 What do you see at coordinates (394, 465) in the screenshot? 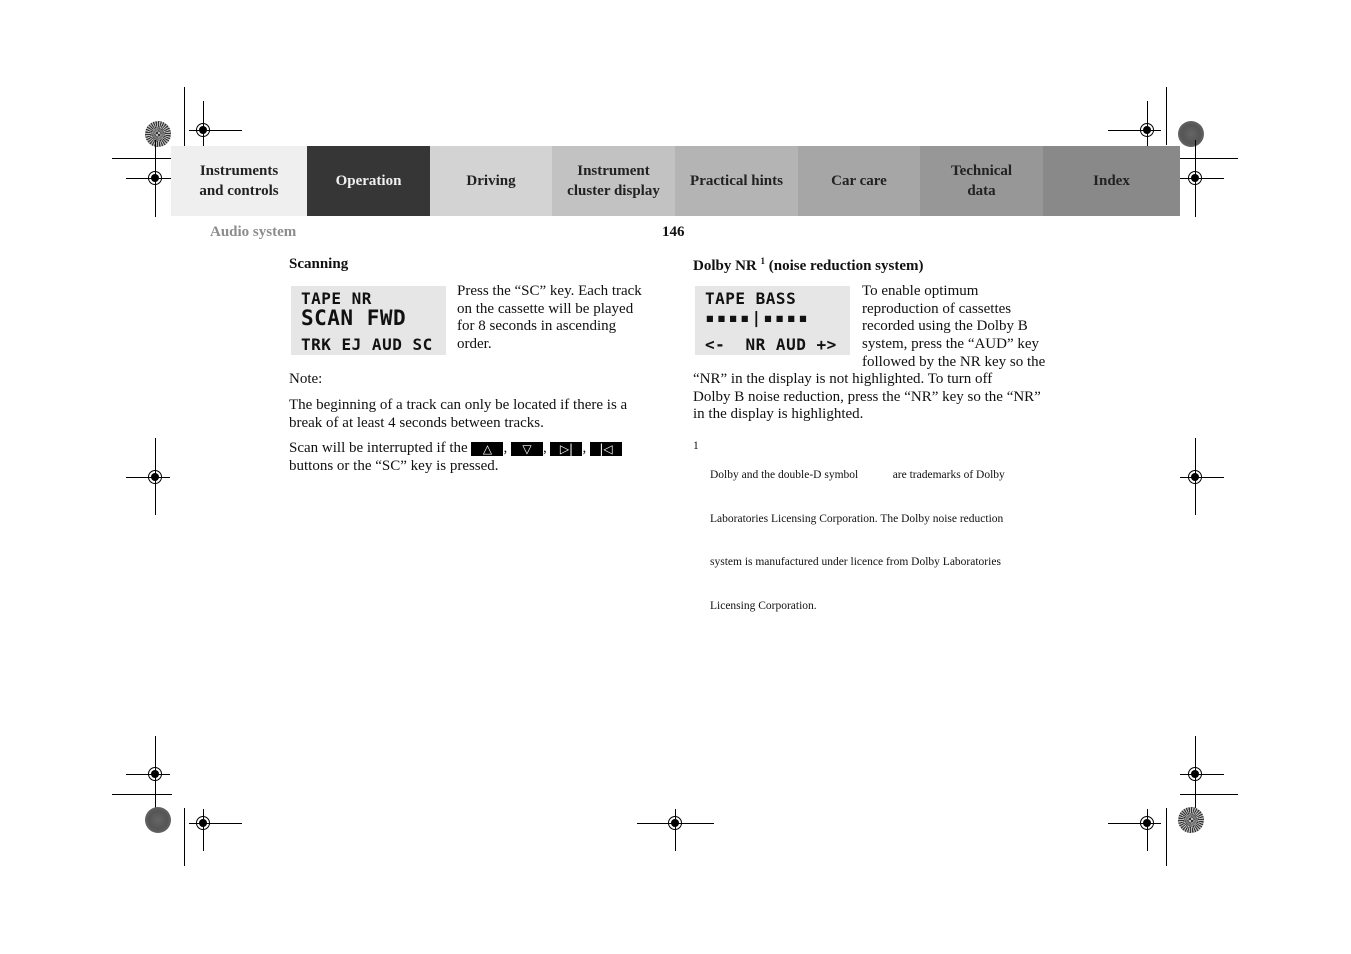
I see `text-line: buttons or the “SC” key is pressed.` at bounding box center [394, 465].